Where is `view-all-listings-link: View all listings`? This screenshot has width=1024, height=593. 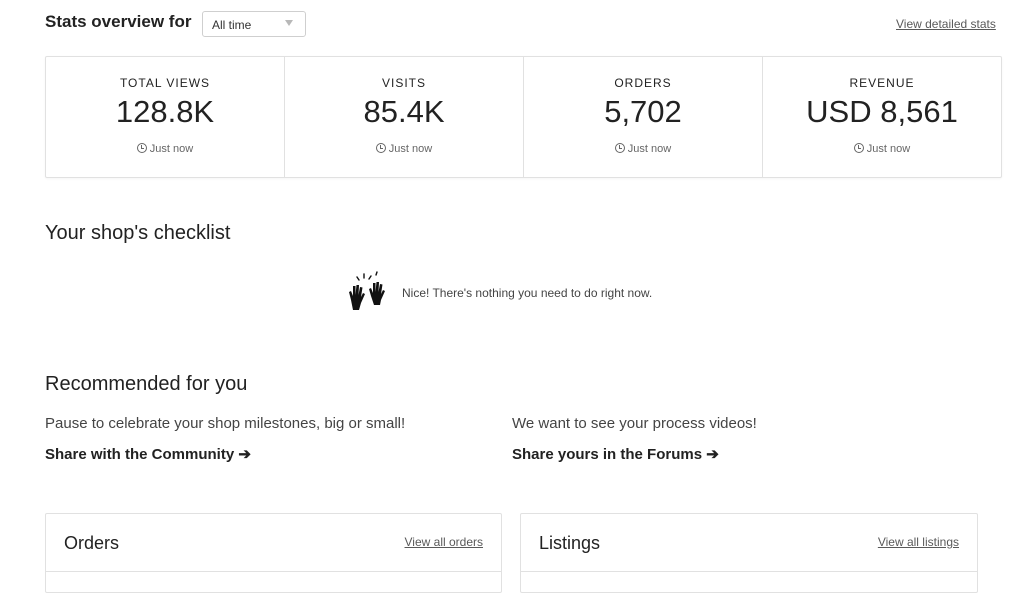
view-all-listings-link: View all listings is located at coordinates (918, 542).